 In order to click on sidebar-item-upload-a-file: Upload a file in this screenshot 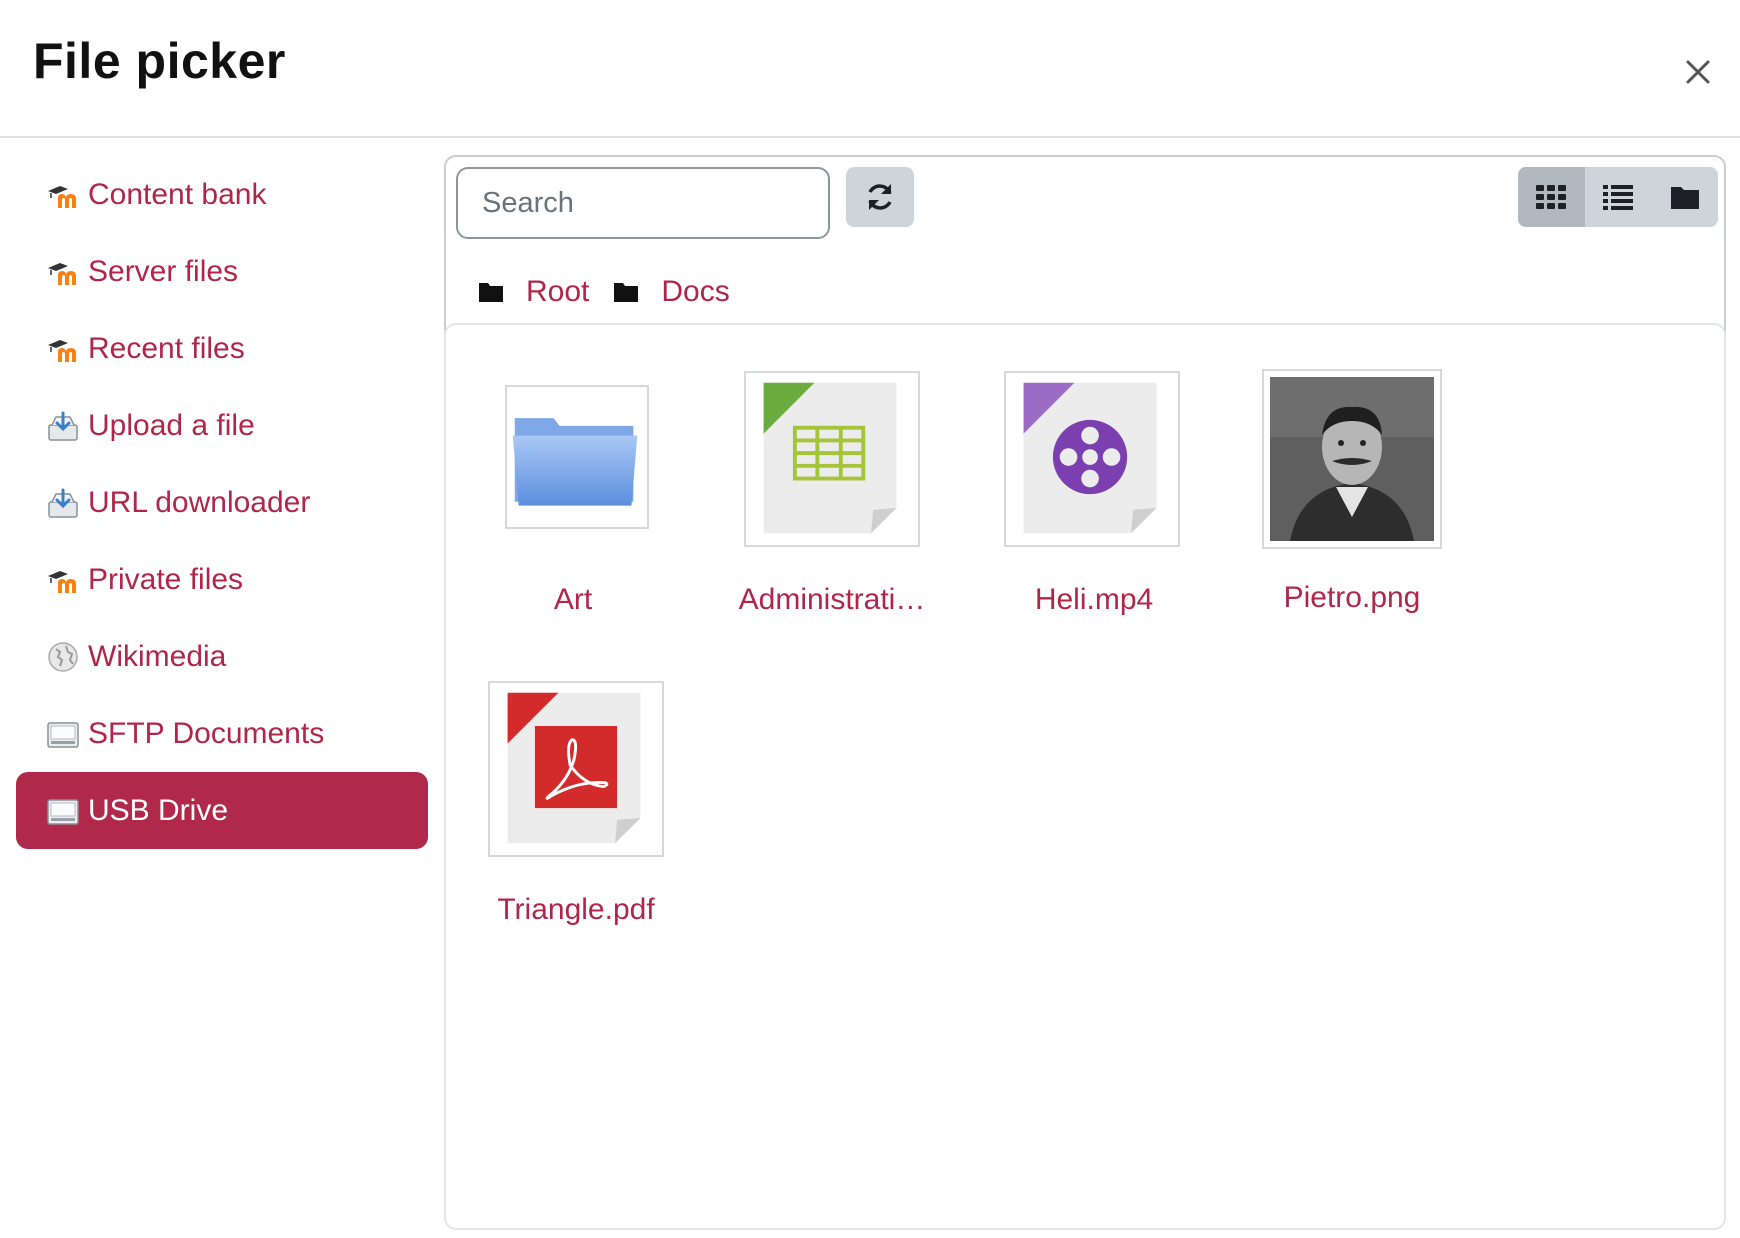, I will do `click(222, 425)`.